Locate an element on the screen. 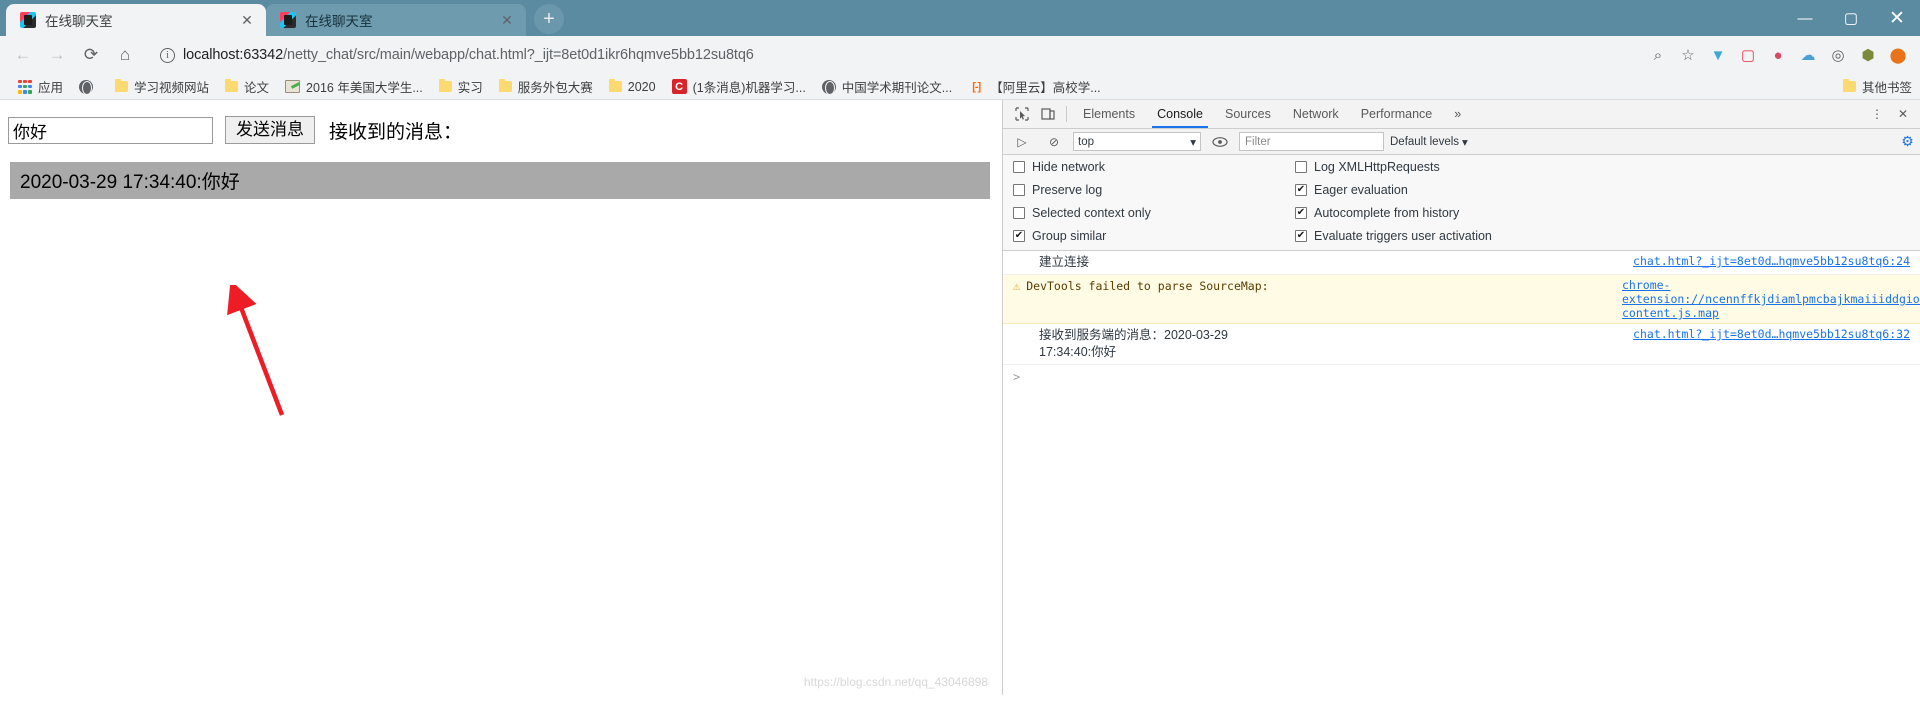 This screenshot has width=1920, height=721. back-icon: ← is located at coordinates (23, 55).